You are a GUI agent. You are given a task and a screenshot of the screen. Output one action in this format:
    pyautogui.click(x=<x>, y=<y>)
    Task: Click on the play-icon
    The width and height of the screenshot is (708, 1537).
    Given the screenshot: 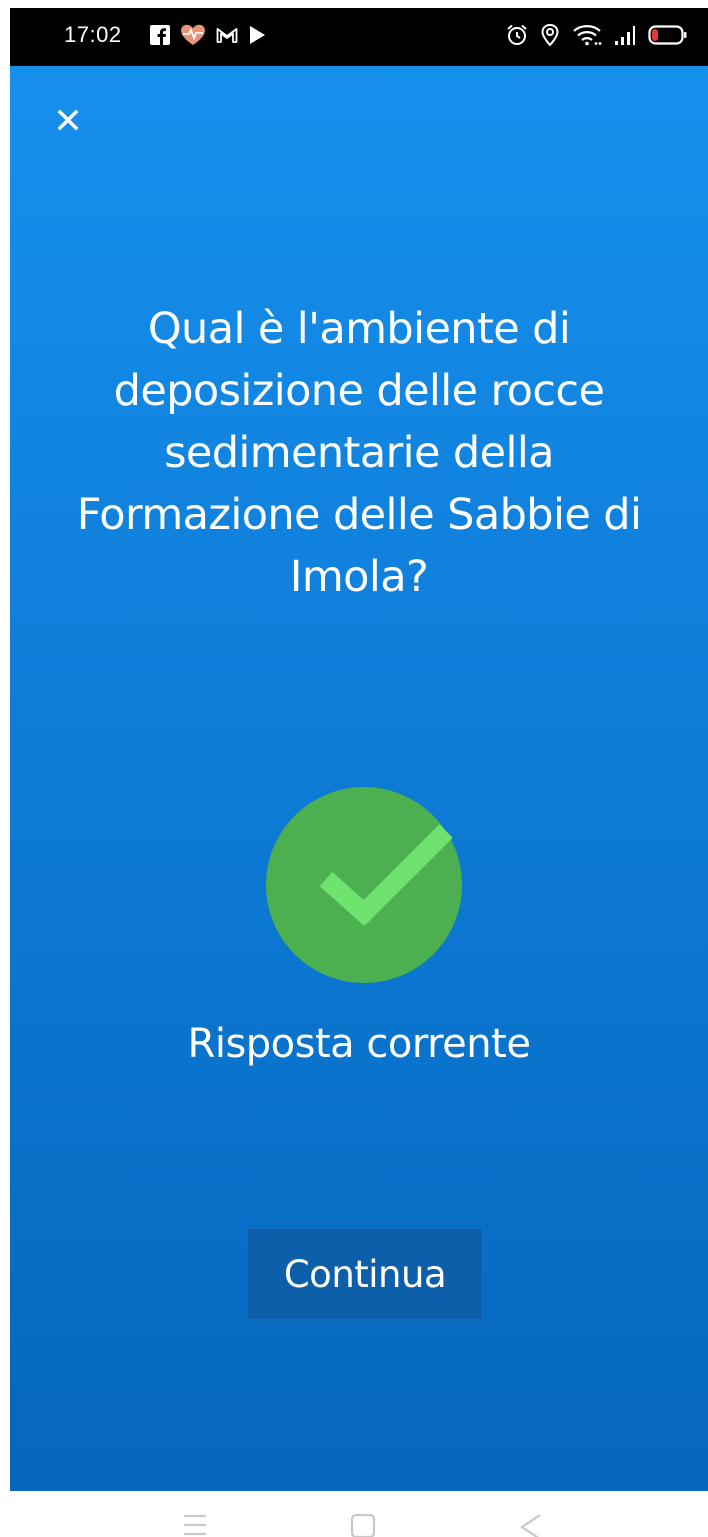 What is the action you would take?
    pyautogui.click(x=257, y=37)
    